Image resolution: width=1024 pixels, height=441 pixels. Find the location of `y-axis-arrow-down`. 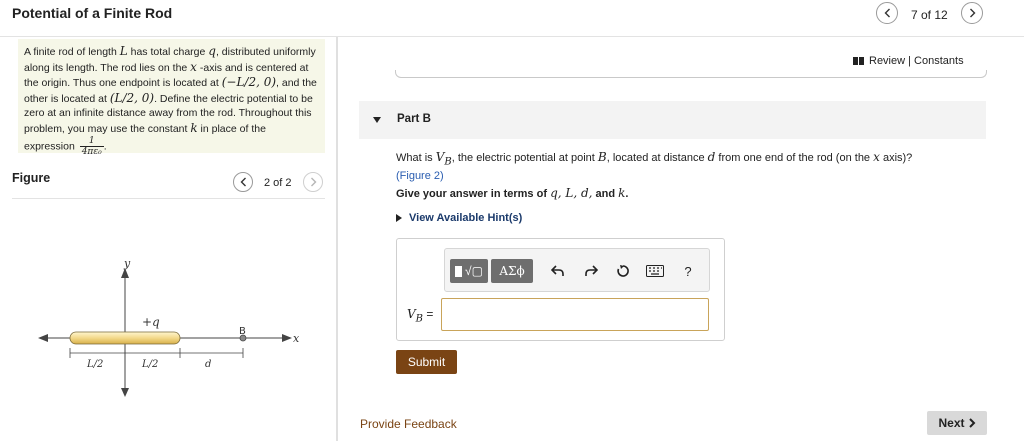

y-axis-arrow-down is located at coordinates (125, 392).